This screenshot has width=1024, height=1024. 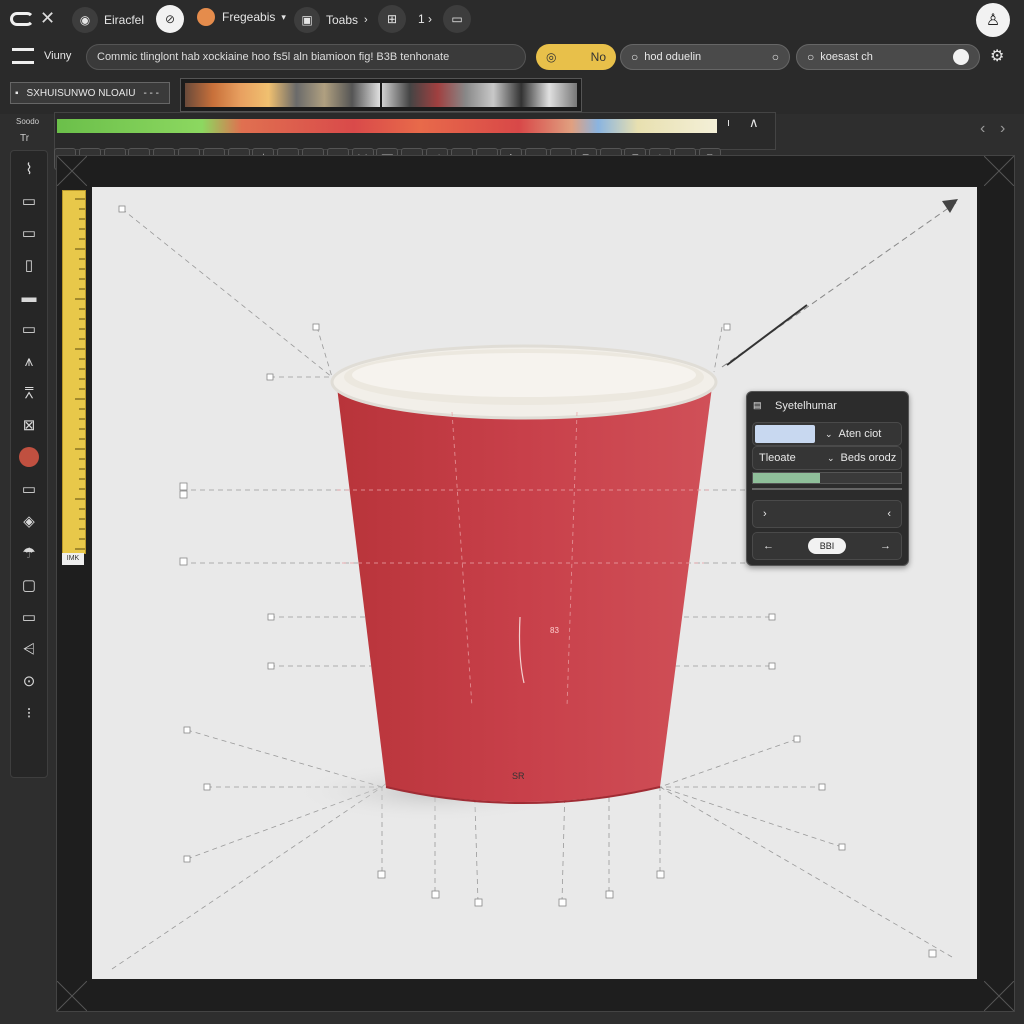 What do you see at coordinates (888, 57) in the screenshot?
I see `field-2: ○ koesast ch` at bounding box center [888, 57].